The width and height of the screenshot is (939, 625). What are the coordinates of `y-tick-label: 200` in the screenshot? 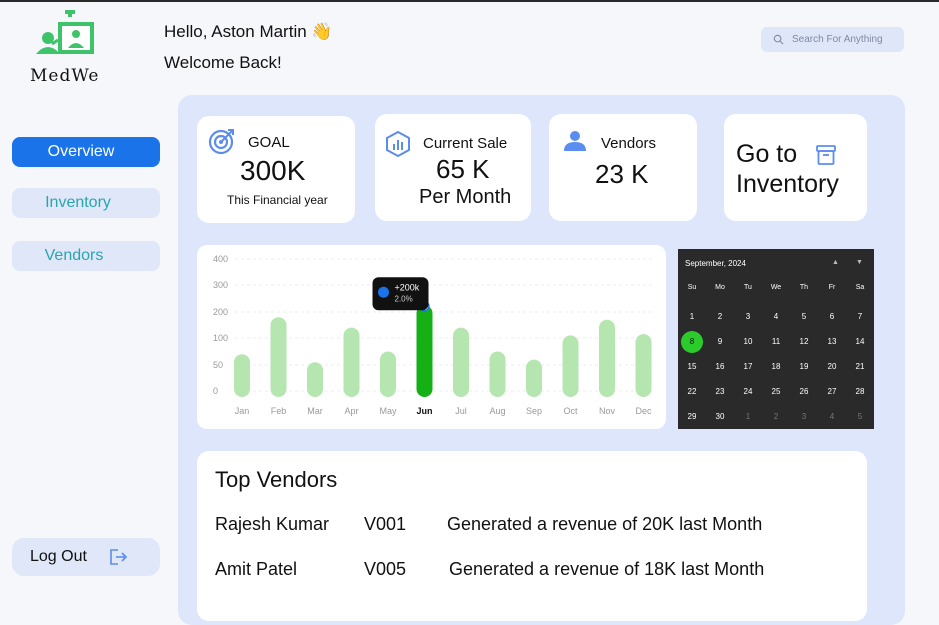 It's located at (220, 312).